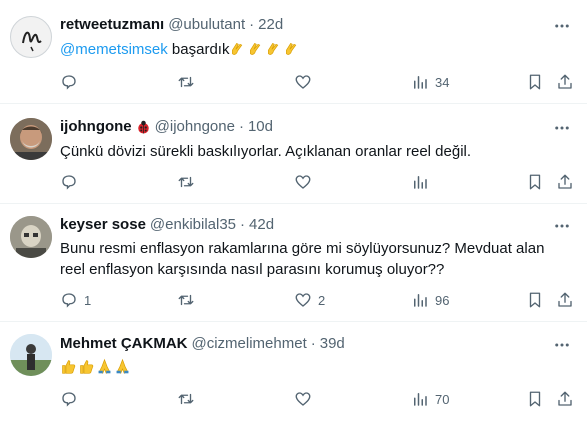 Image resolution: width=587 pixels, height=425 pixels. Describe the element at coordinates (332, 344) in the screenshot. I see `timestamp: 39d` at that location.